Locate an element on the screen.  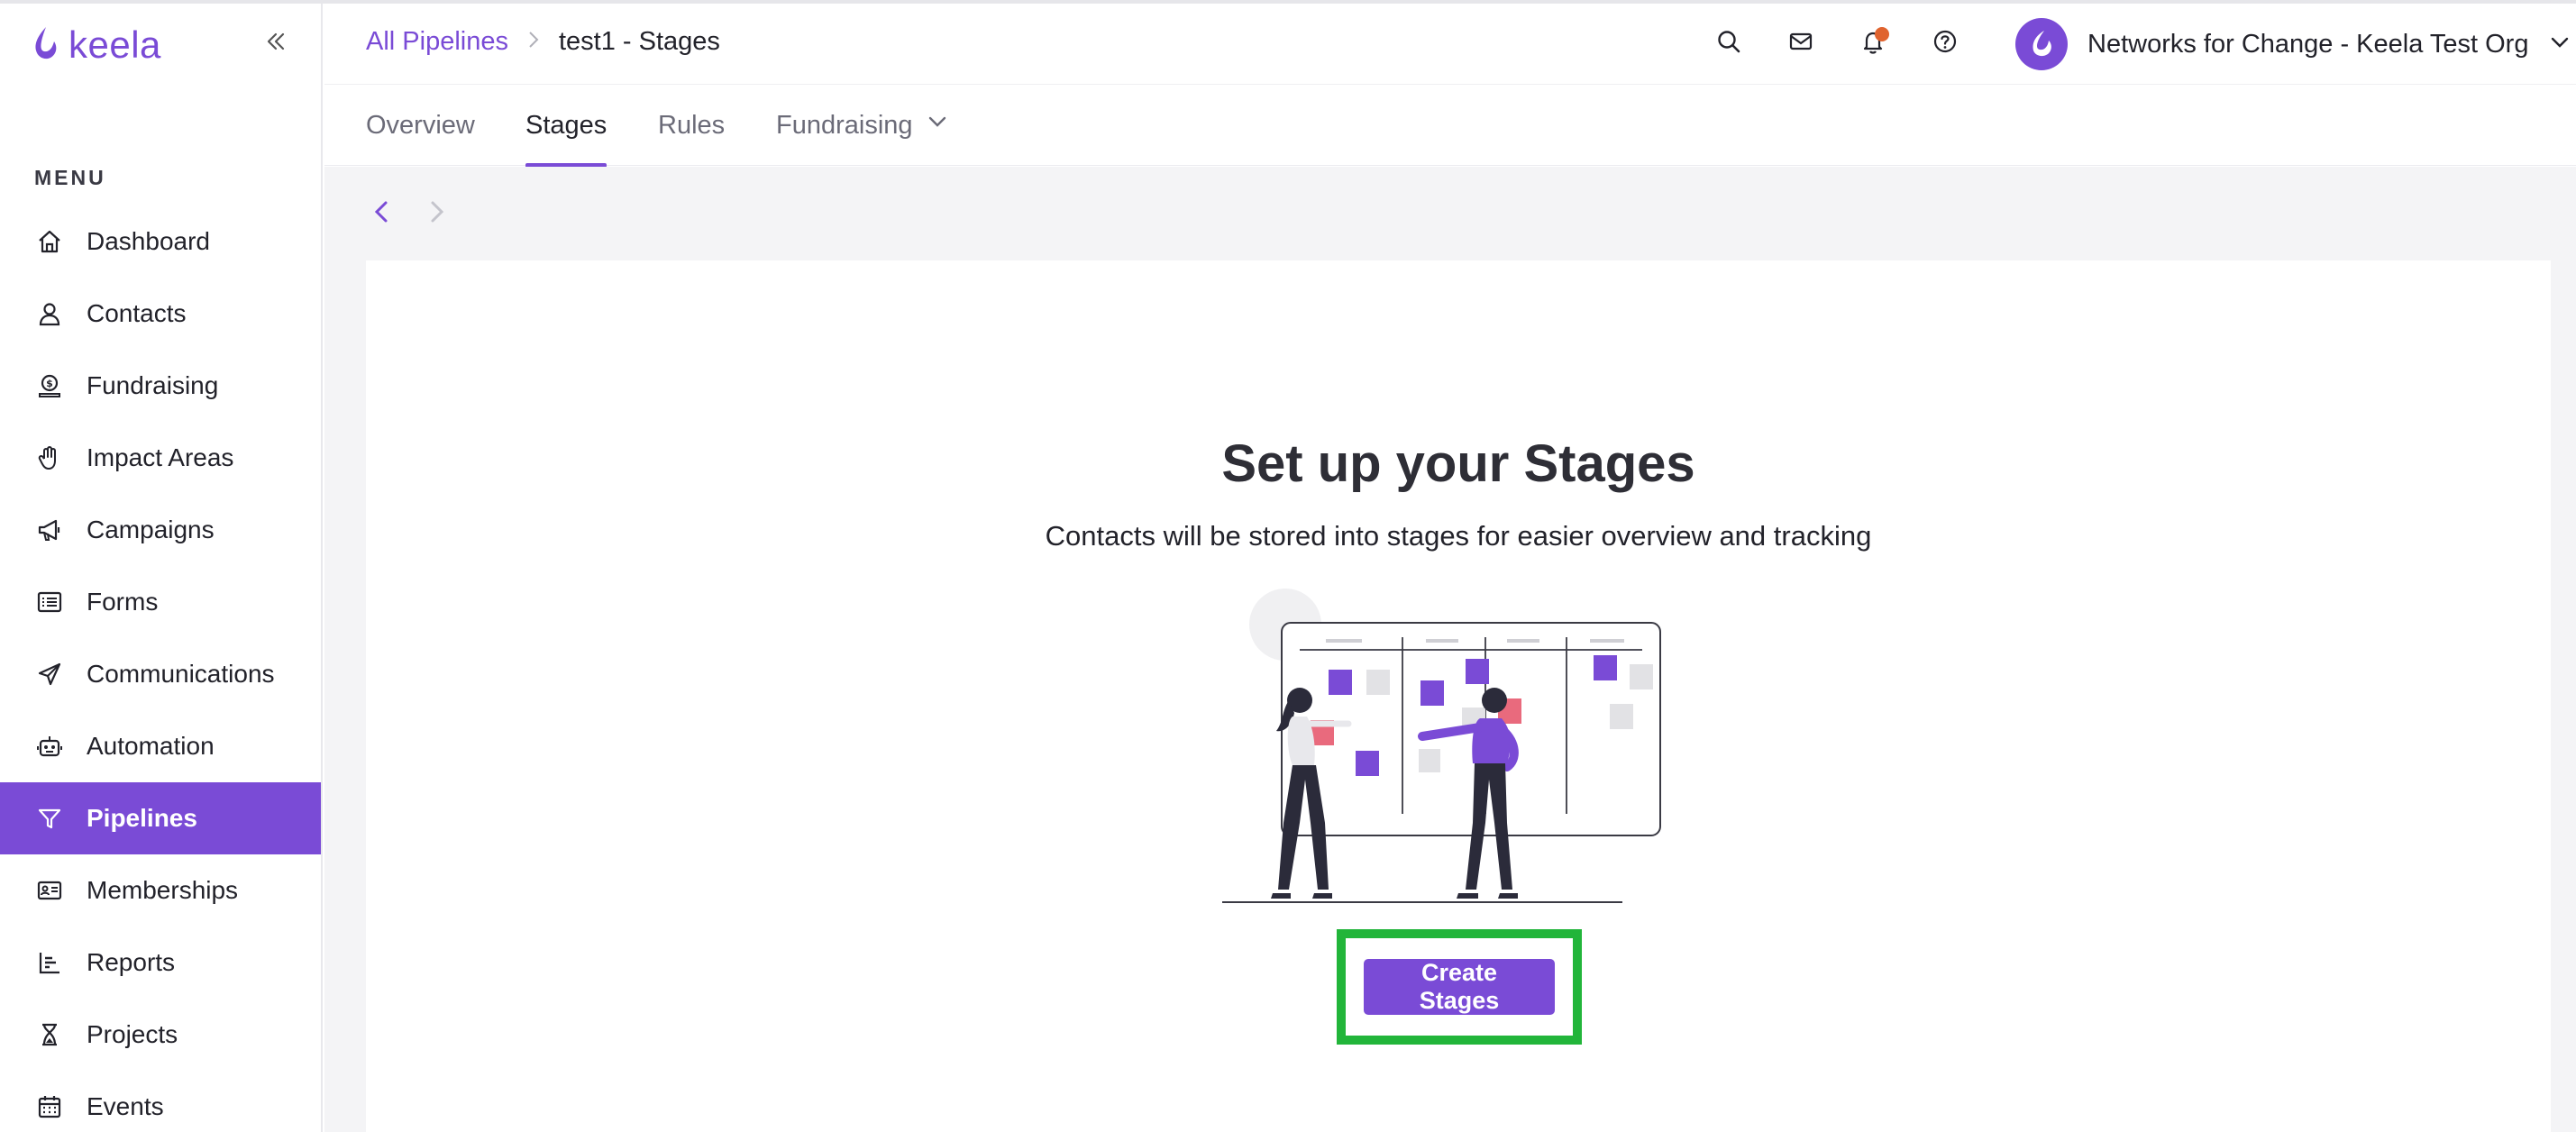
search-icon is located at coordinates (1729, 42).